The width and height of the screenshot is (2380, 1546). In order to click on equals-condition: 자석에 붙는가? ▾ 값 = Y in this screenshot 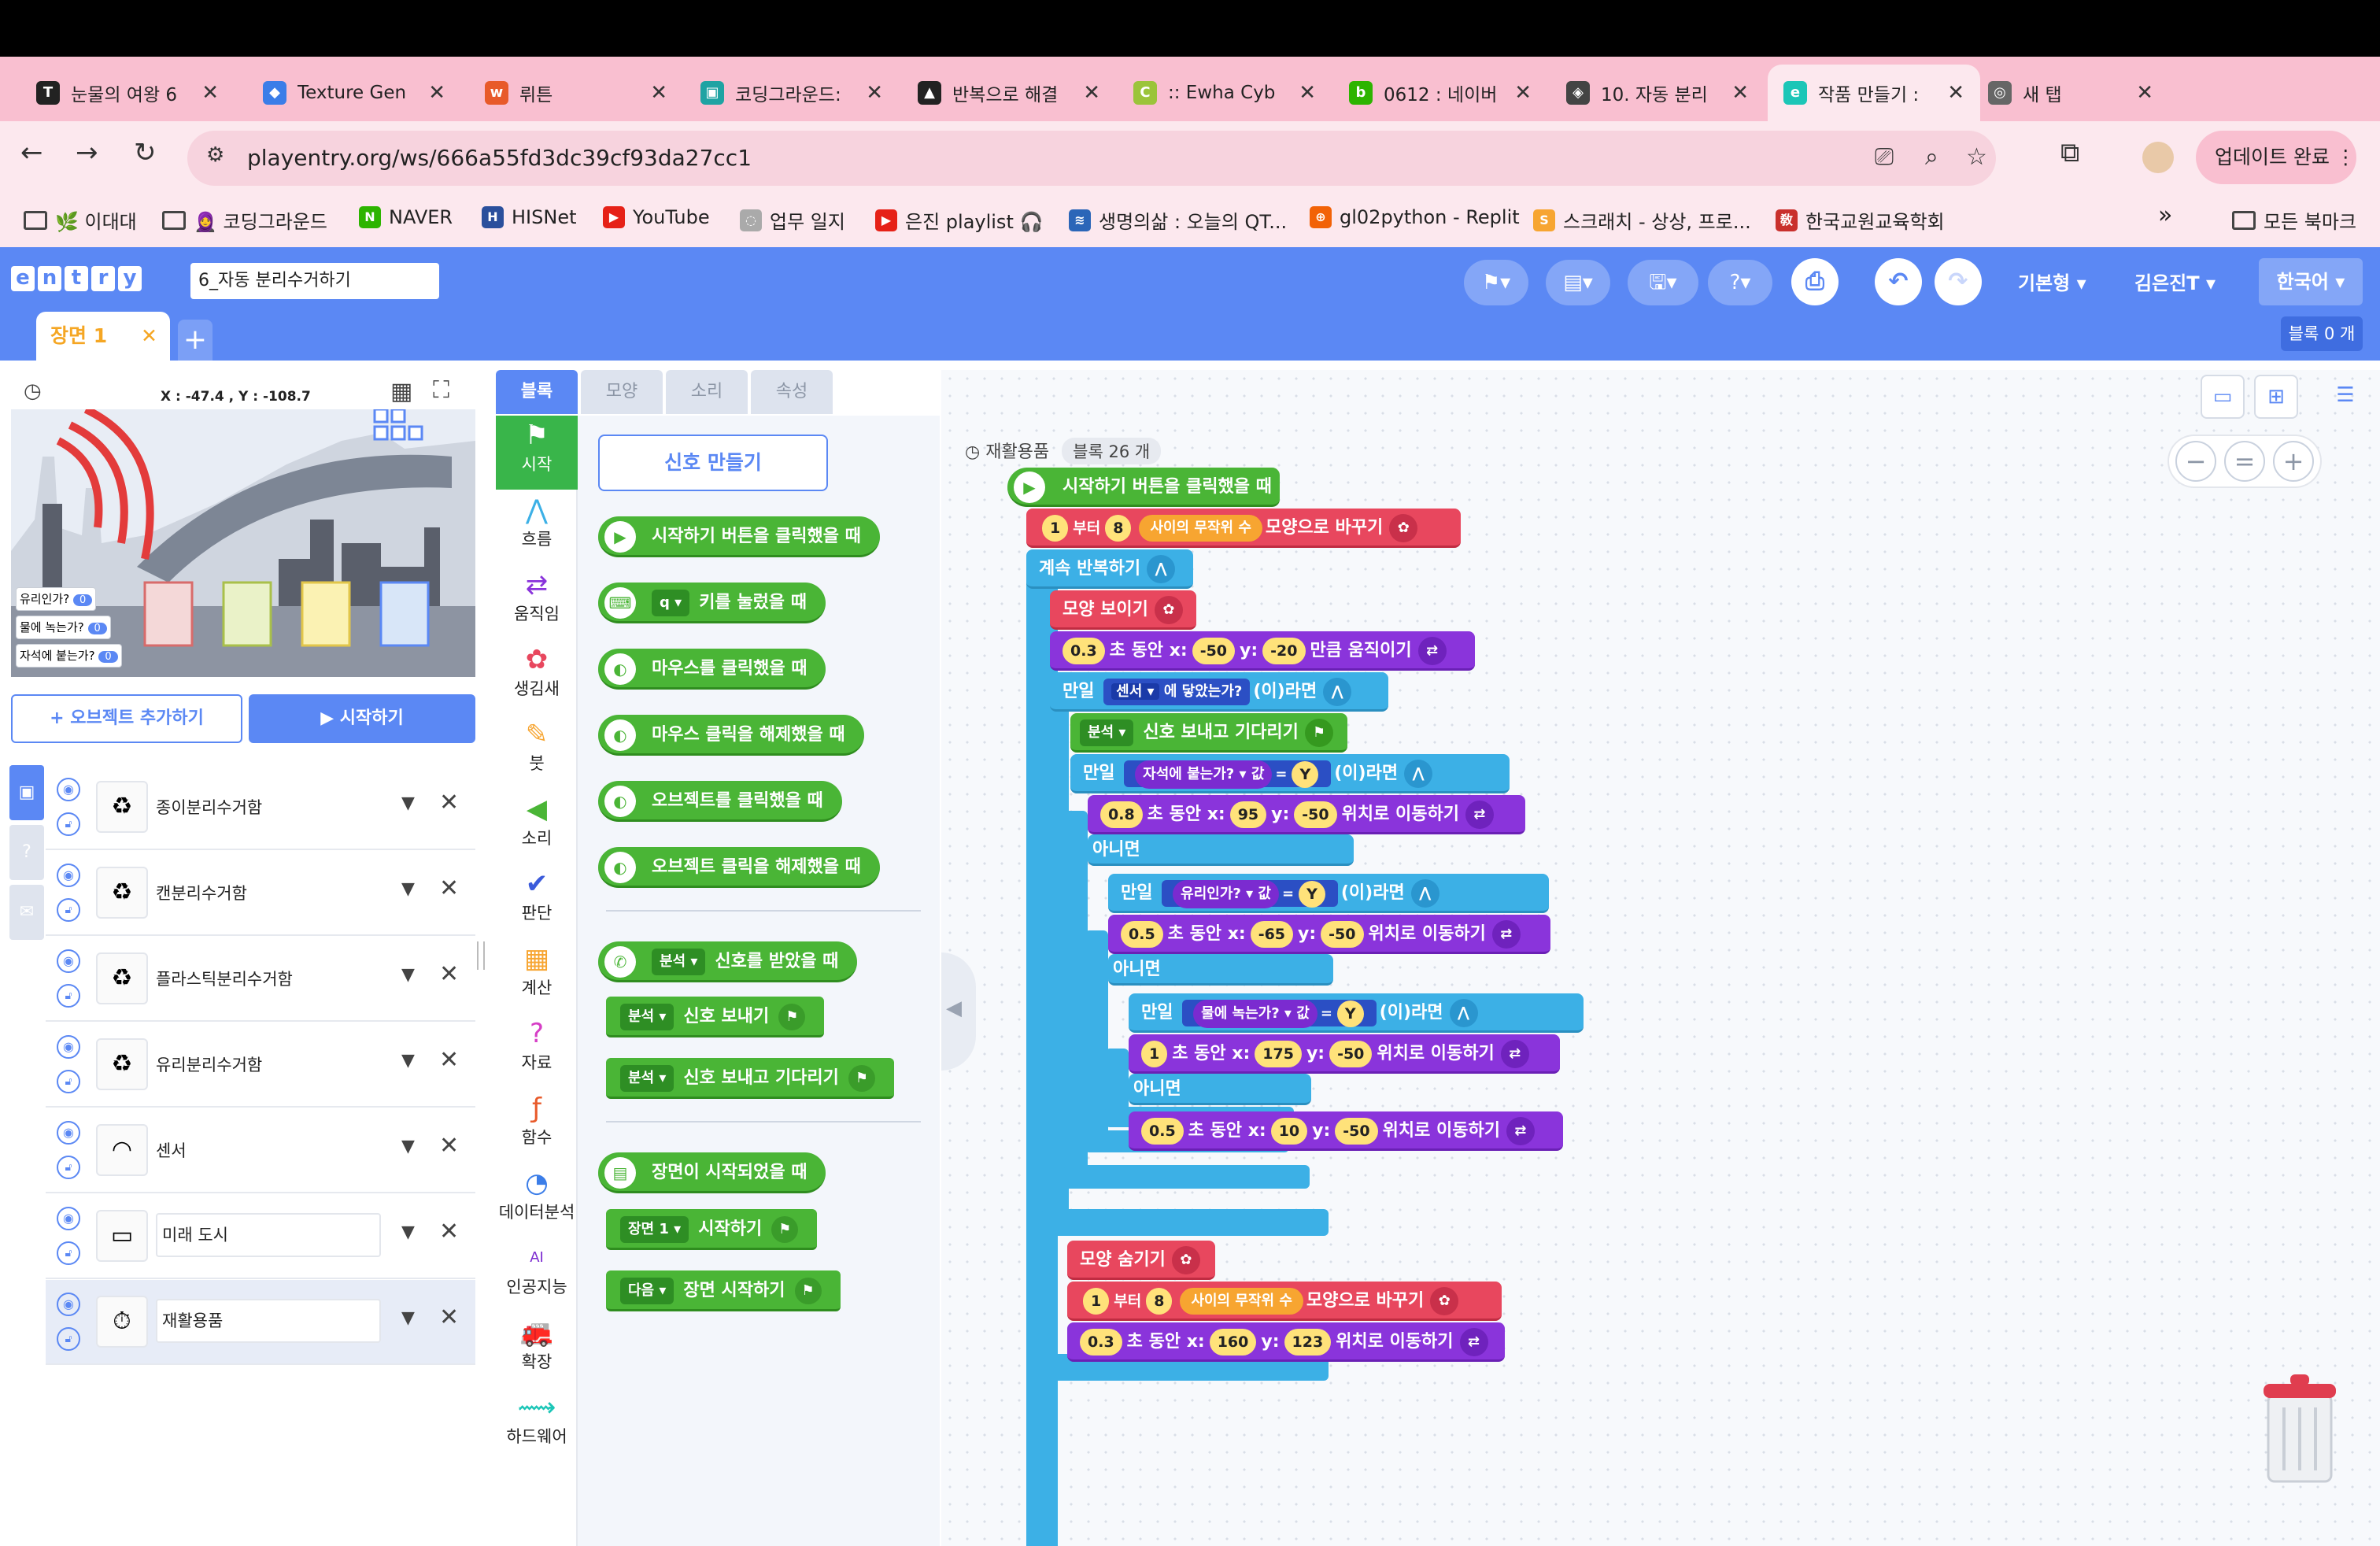, I will do `click(1228, 775)`.